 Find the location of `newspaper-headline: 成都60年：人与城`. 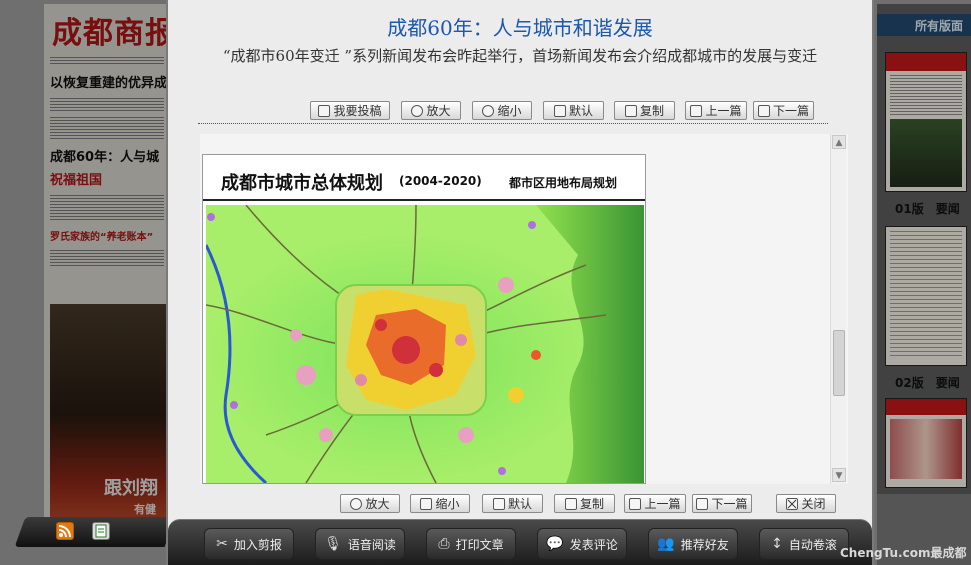

newspaper-headline: 成都60年：人与城 is located at coordinates (105, 157).